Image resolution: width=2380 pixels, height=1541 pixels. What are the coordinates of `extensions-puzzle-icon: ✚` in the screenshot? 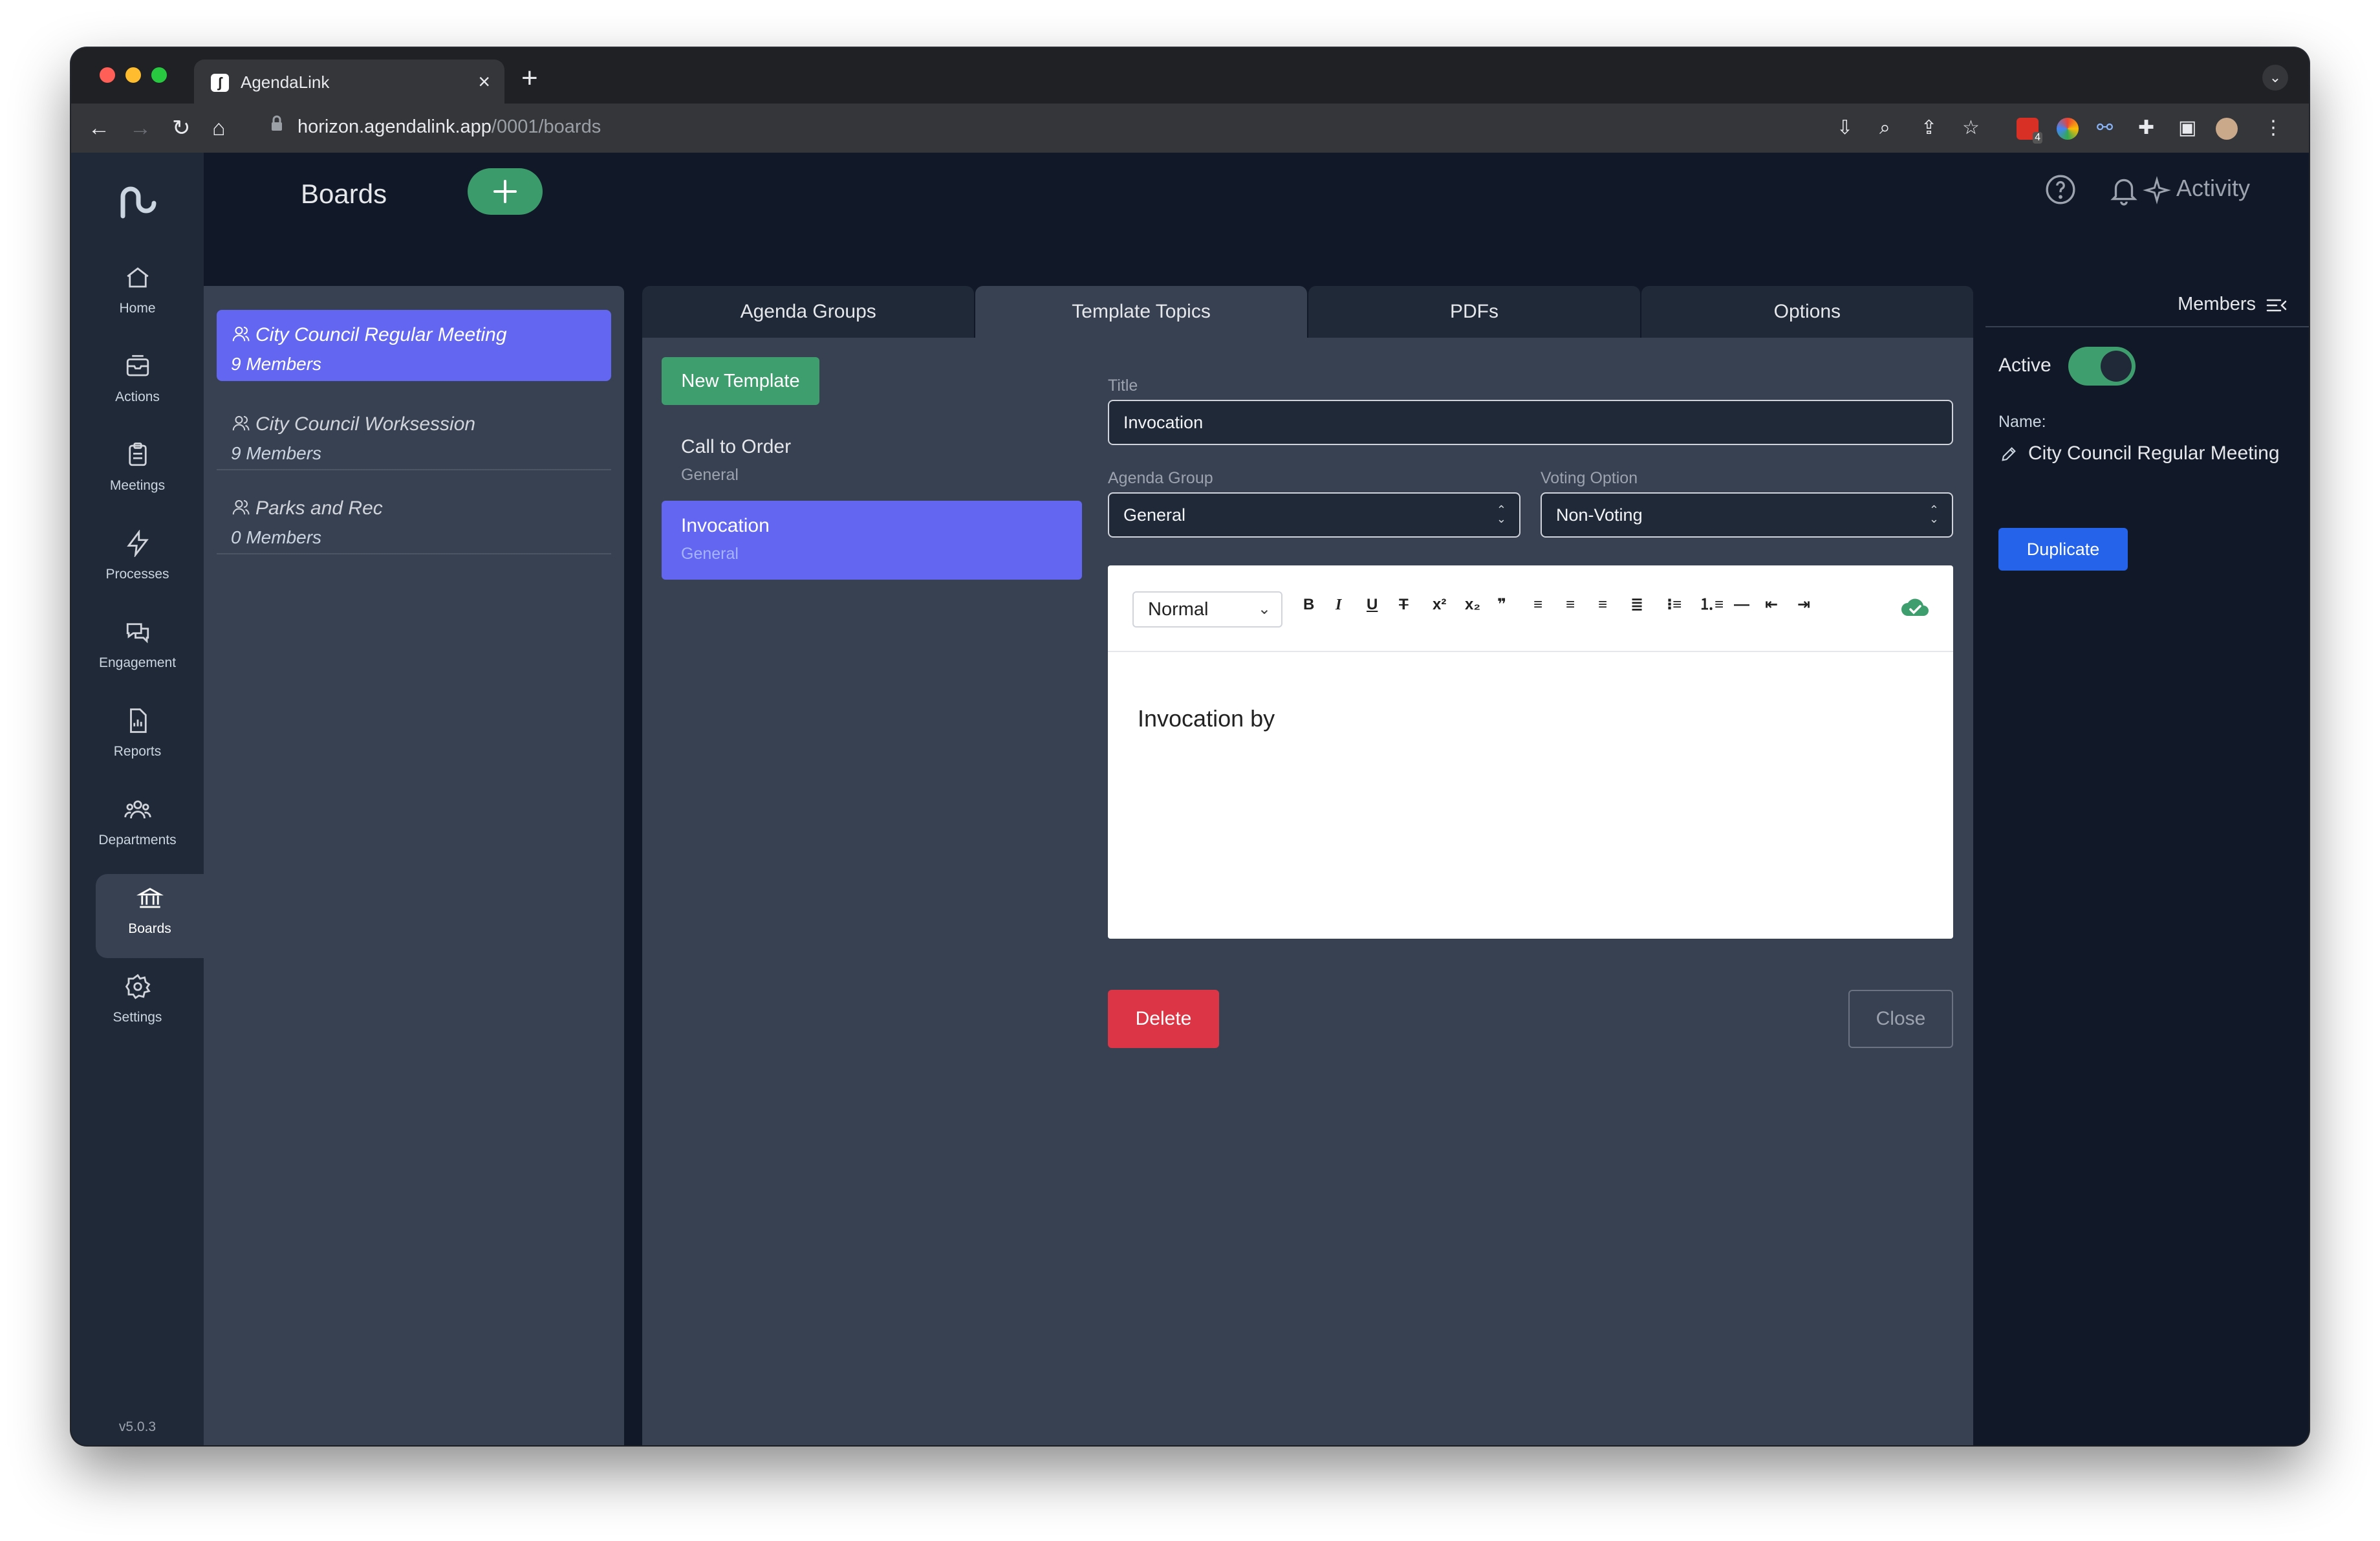 It's located at (2146, 128).